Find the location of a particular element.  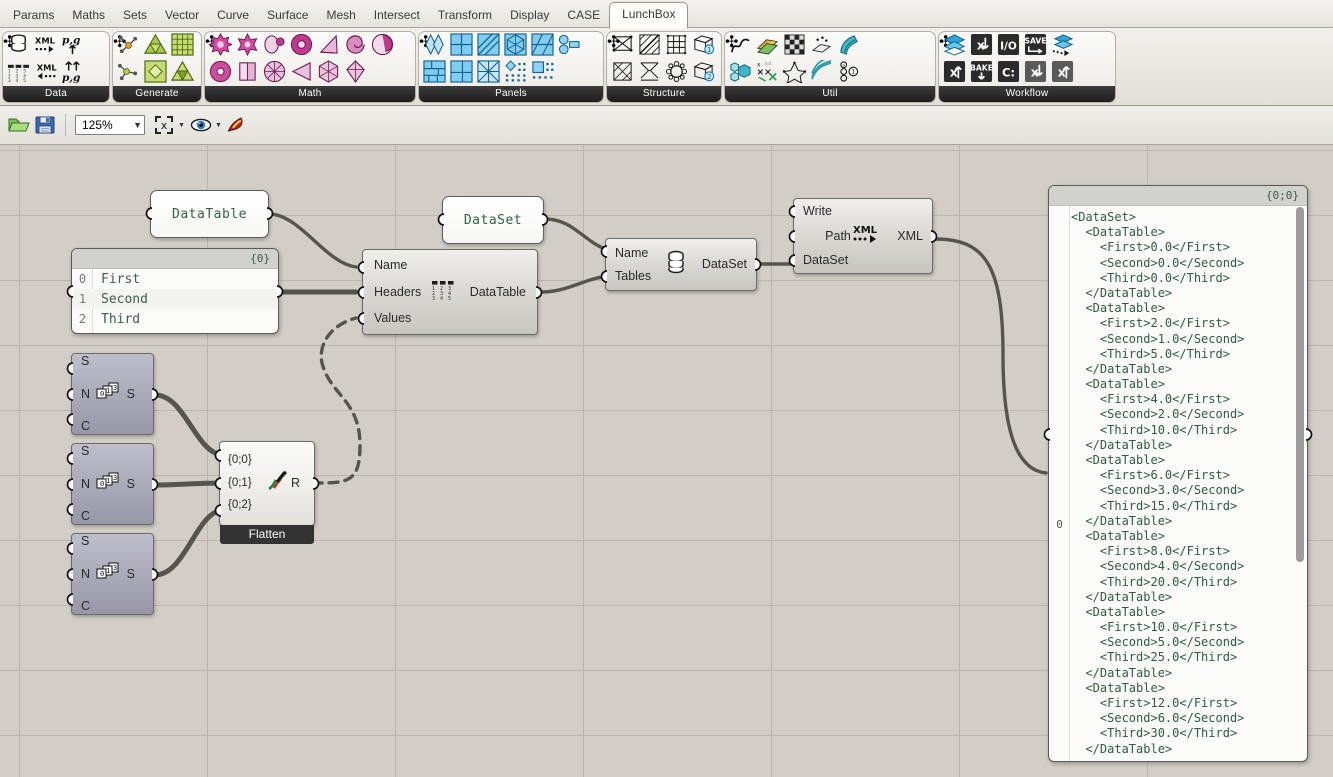

checker-icon is located at coordinates (795, 45).